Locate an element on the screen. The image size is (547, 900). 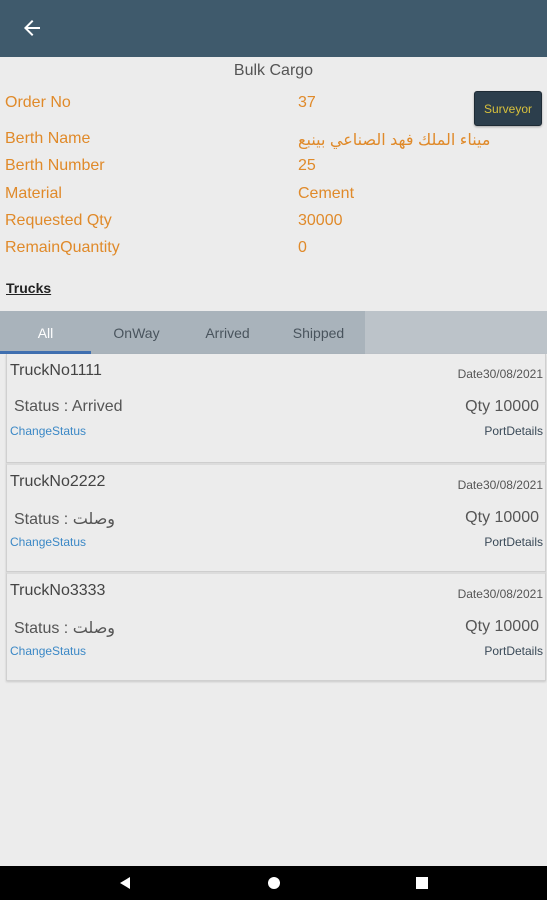
info-value: ميناء الملك فهد الصناعي بينبع is located at coordinates (394, 140).